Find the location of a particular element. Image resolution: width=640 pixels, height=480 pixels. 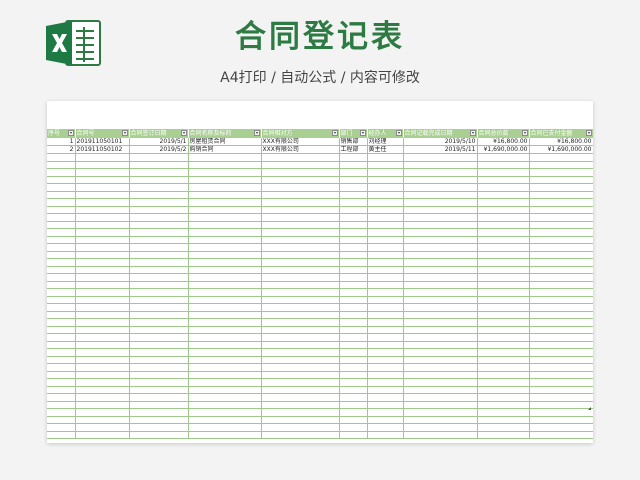

column-header: 部门 is located at coordinates (353, 133).